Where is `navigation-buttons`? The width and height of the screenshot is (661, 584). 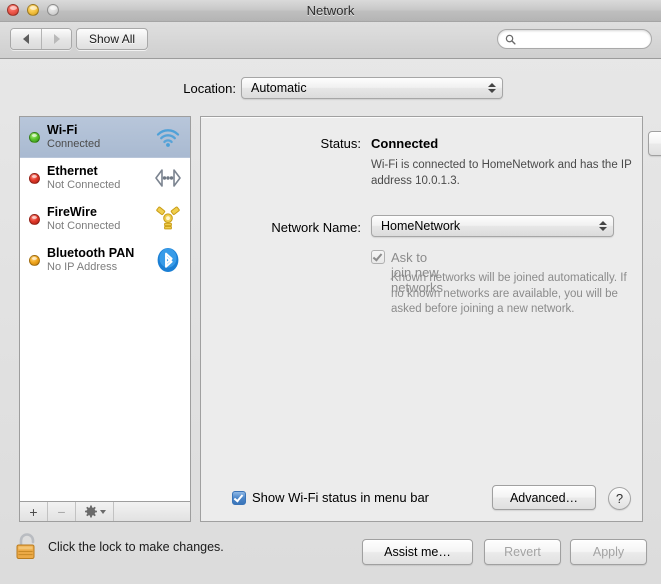 navigation-buttons is located at coordinates (41, 39).